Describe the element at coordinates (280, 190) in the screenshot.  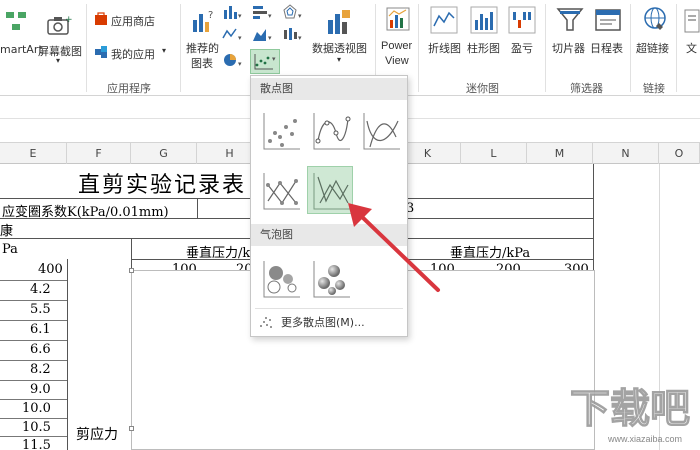
I see `scatter-straight-markers-option` at that location.